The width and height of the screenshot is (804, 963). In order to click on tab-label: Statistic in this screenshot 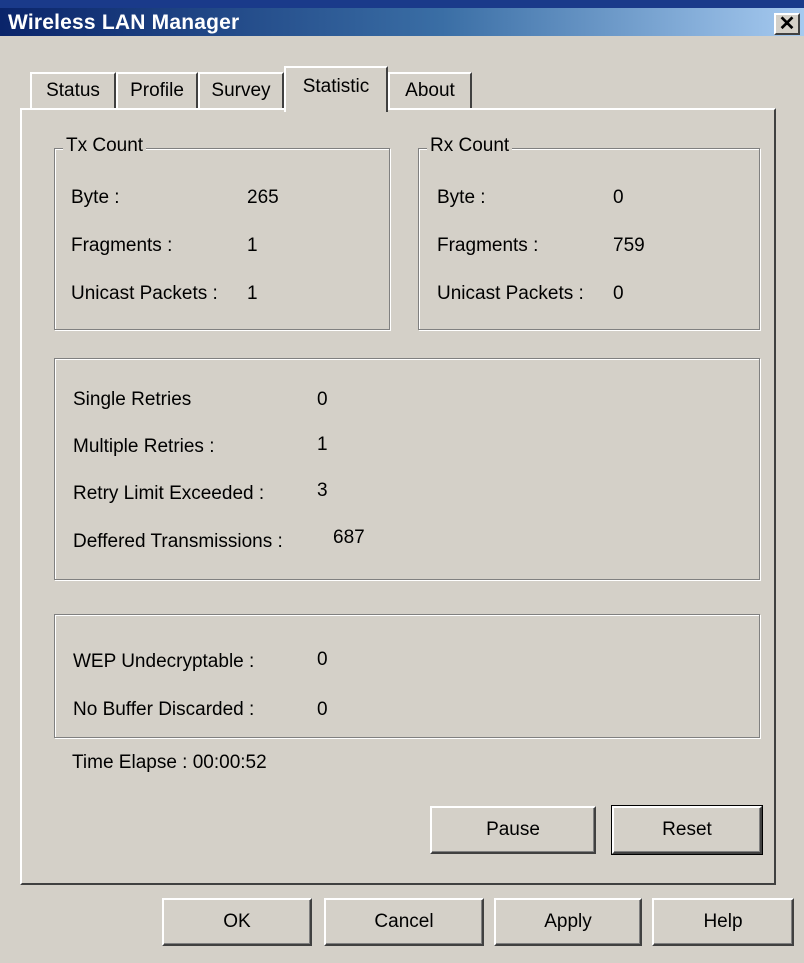, I will do `click(336, 86)`.